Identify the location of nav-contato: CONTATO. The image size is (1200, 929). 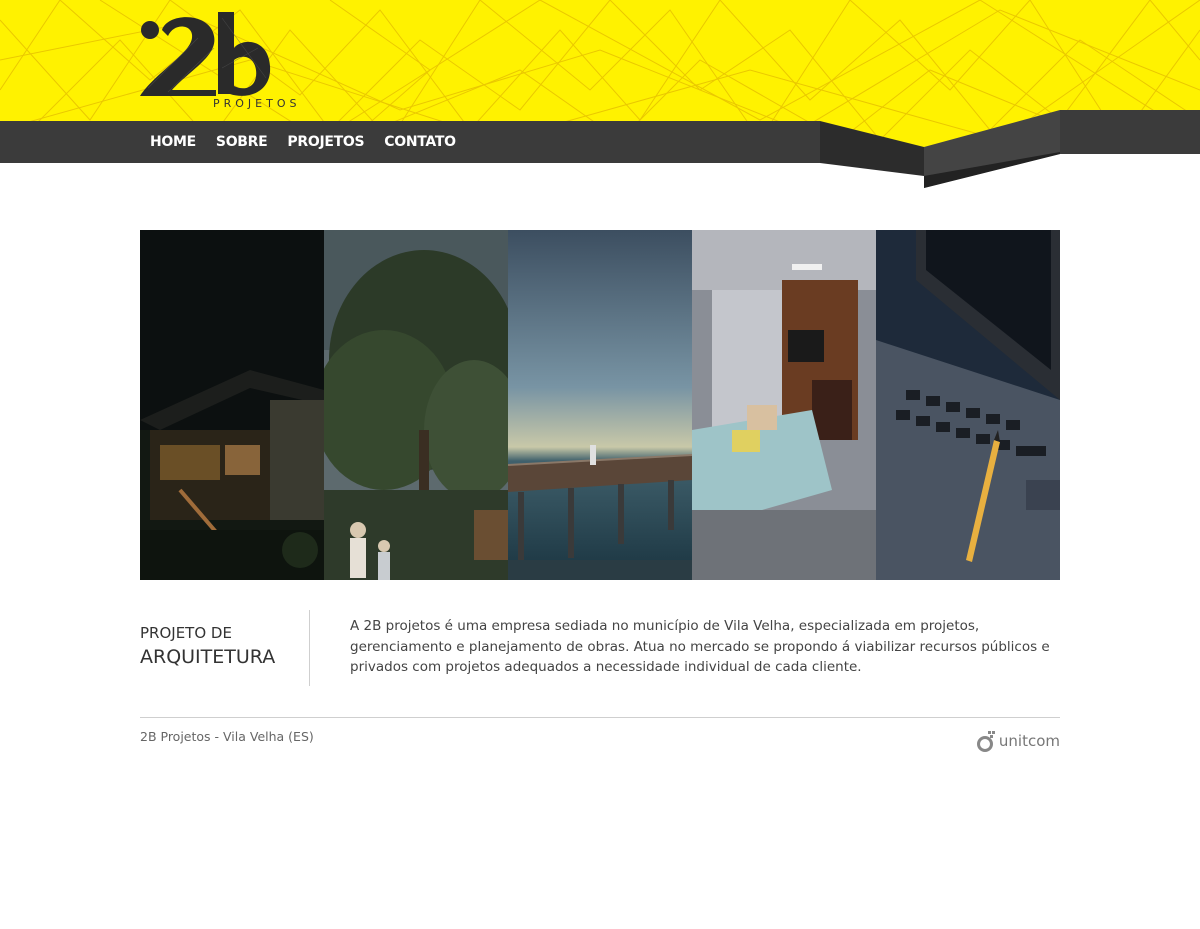
(419, 142).